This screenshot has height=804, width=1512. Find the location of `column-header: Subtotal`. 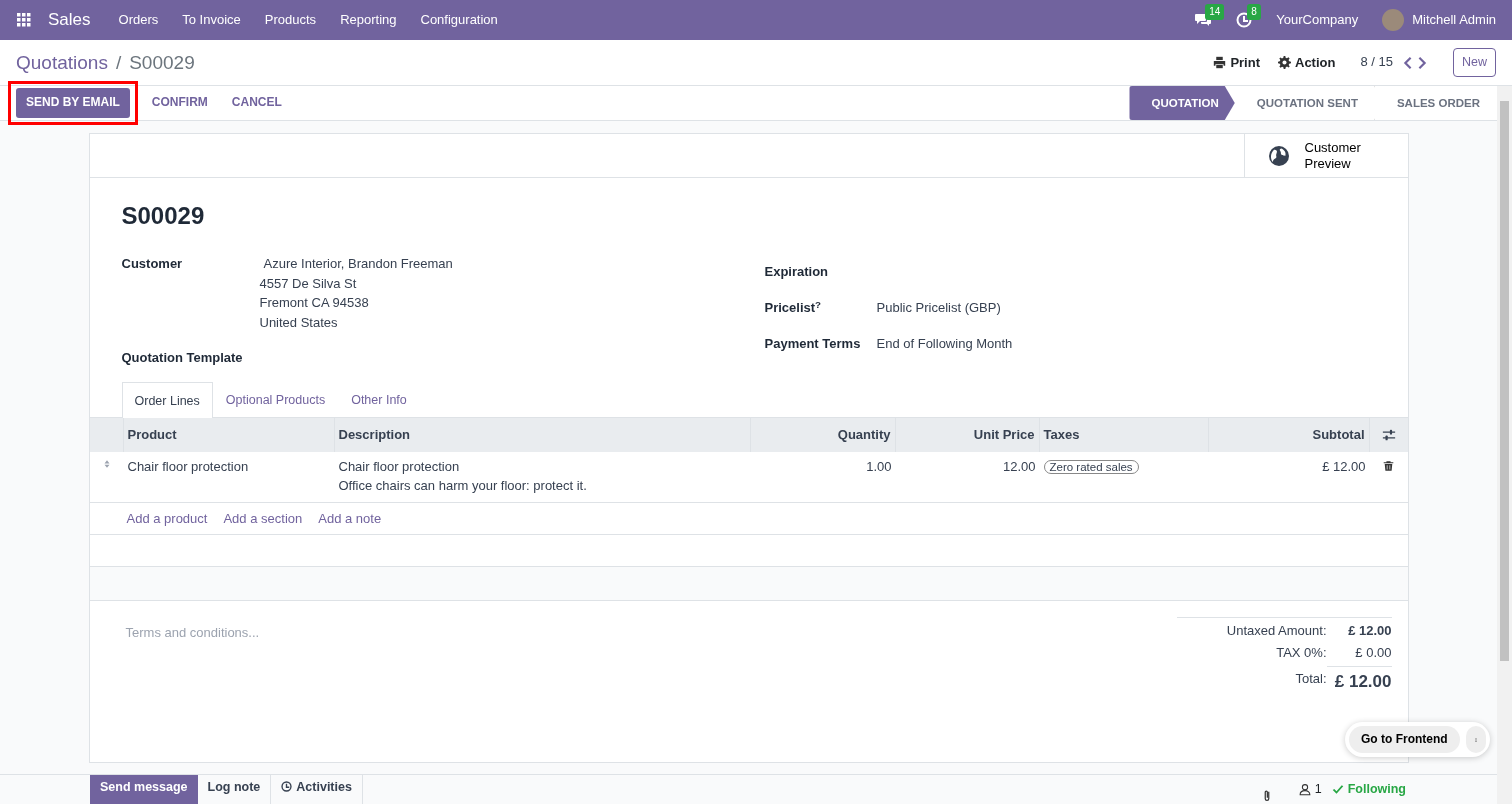

column-header: Subtotal is located at coordinates (1289, 435).